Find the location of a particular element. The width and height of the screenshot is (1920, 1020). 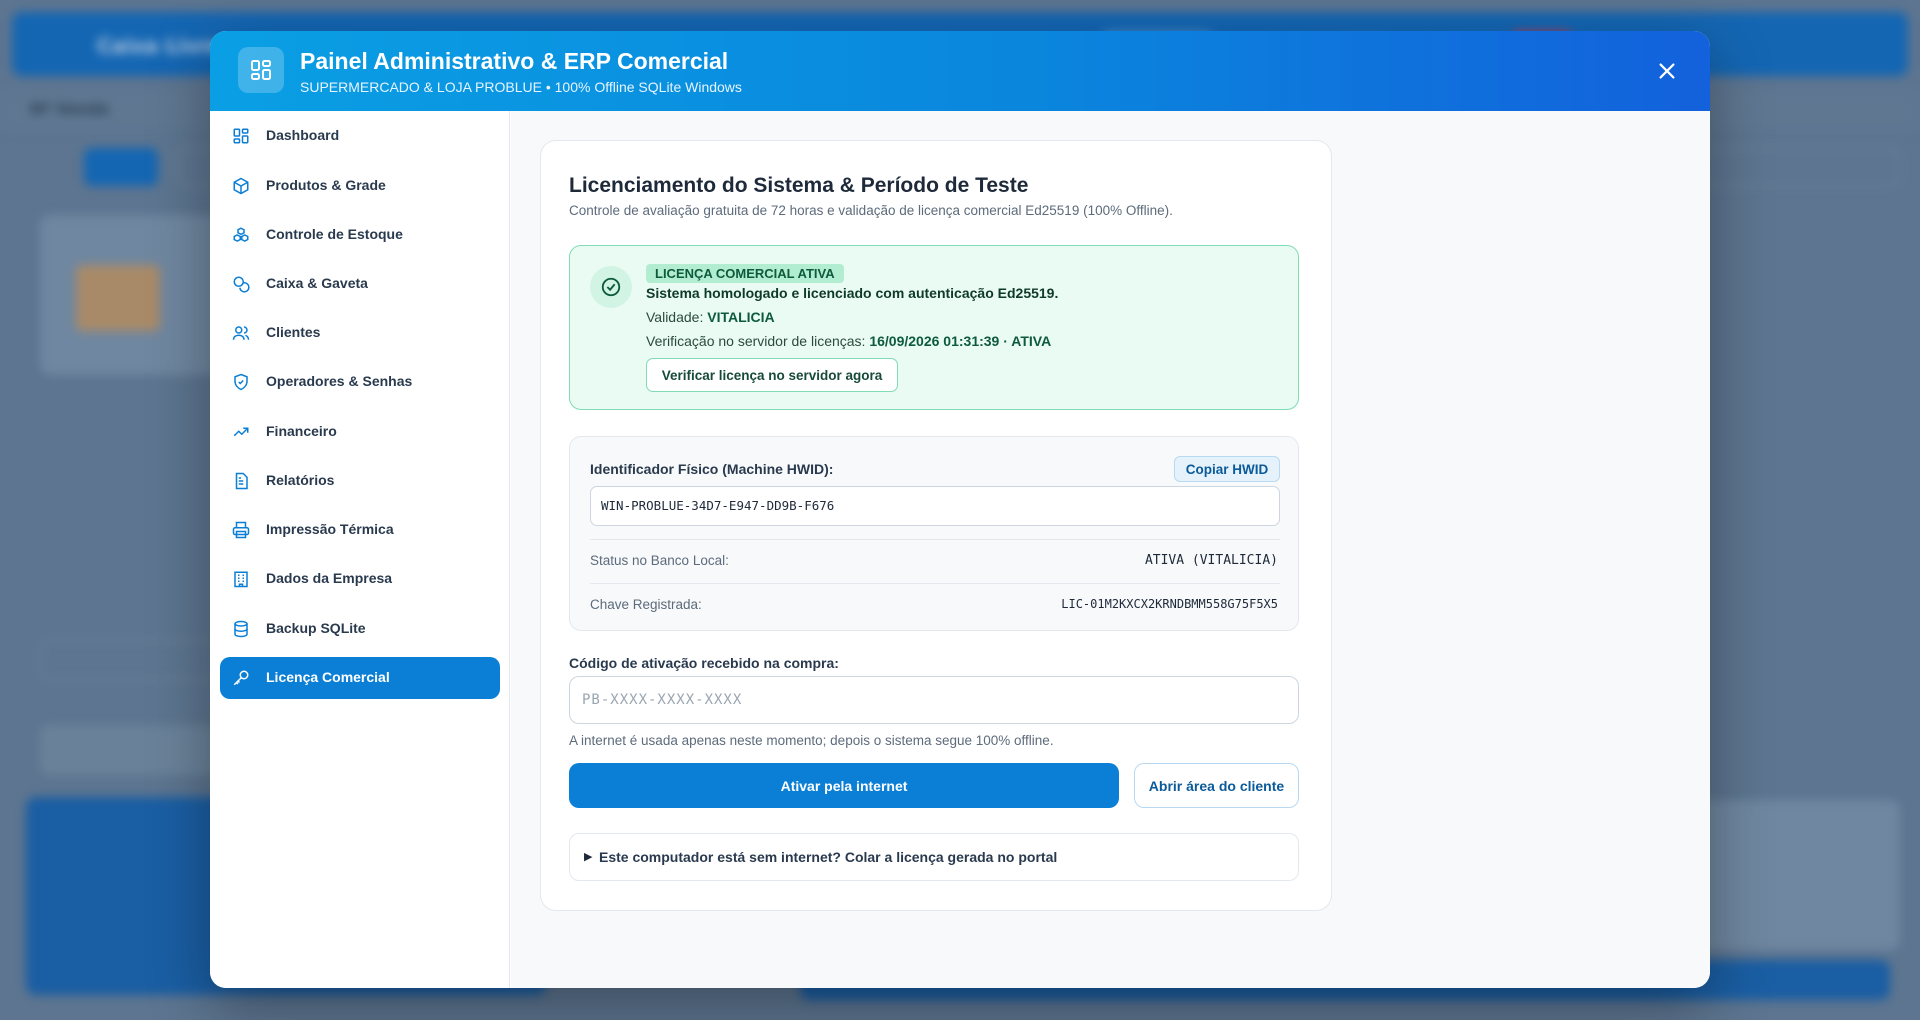

verify-license-button: Verificar licença no servidor agora is located at coordinates (772, 375).